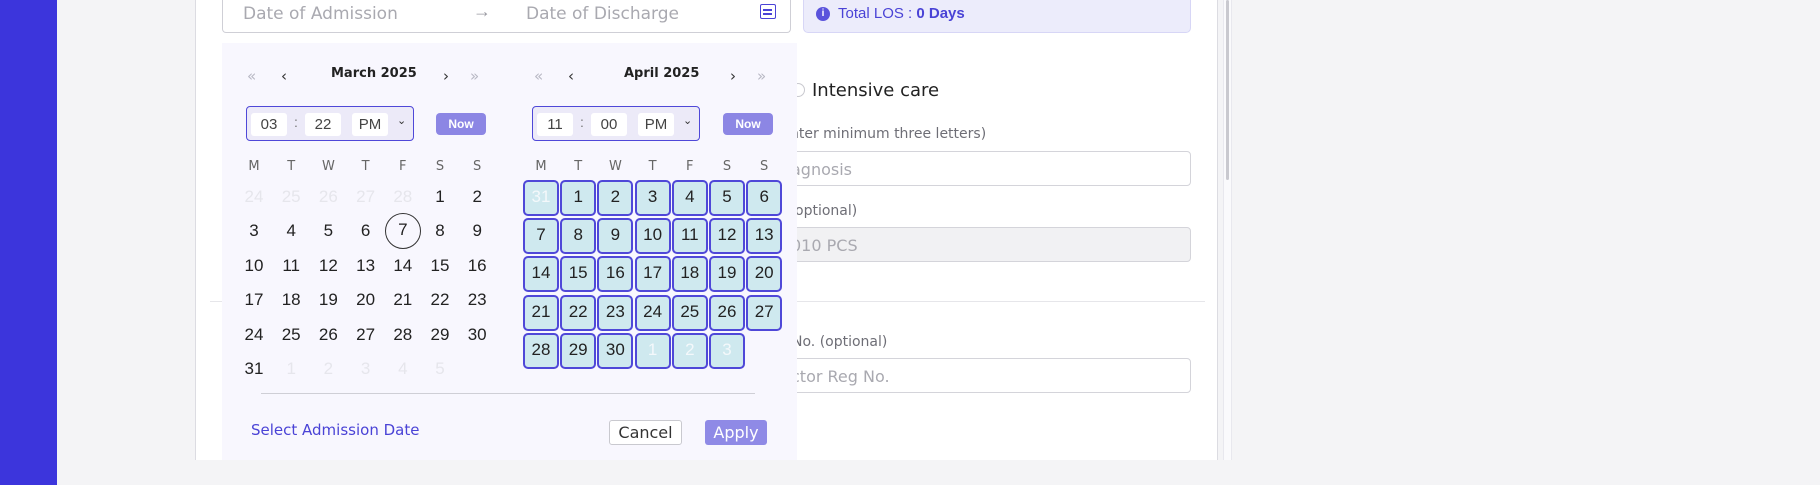  What do you see at coordinates (645, 432) in the screenshot?
I see `cancel-button: Cancel` at bounding box center [645, 432].